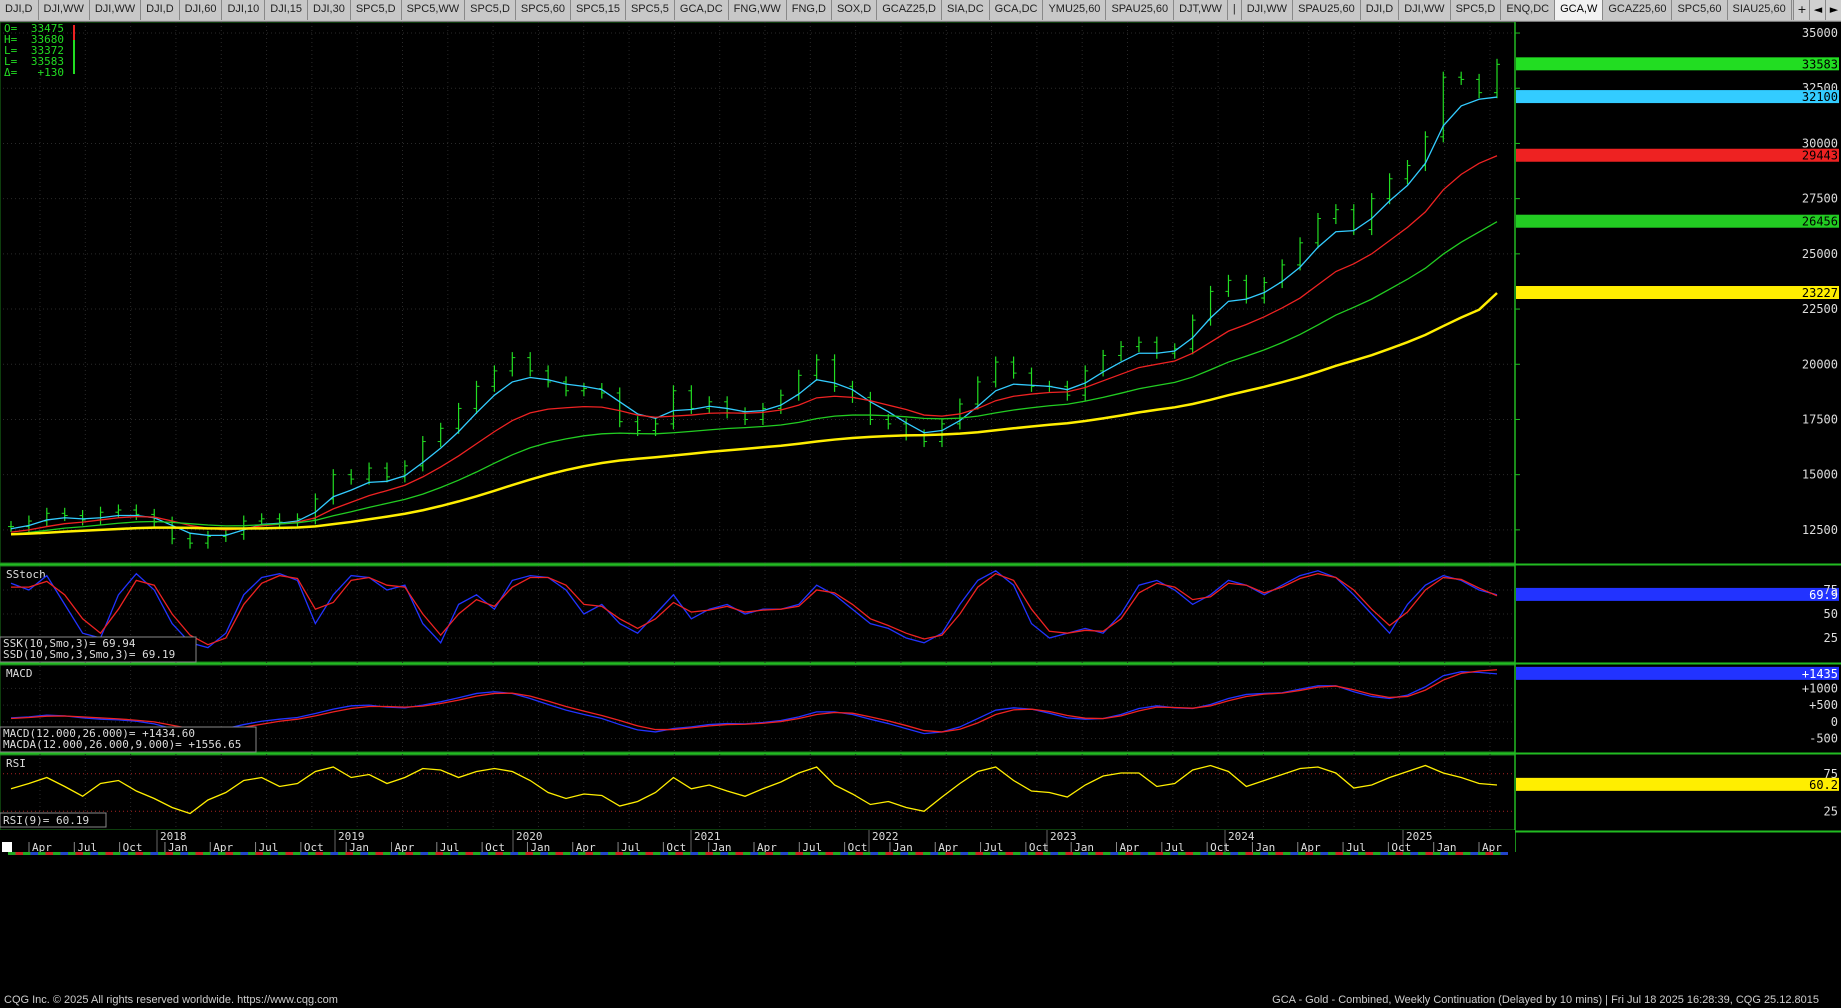 This screenshot has height=1008, width=1841. Describe the element at coordinates (909, 10) in the screenshot. I see `tab-gcaz25-d: GCAZ25,D` at that location.